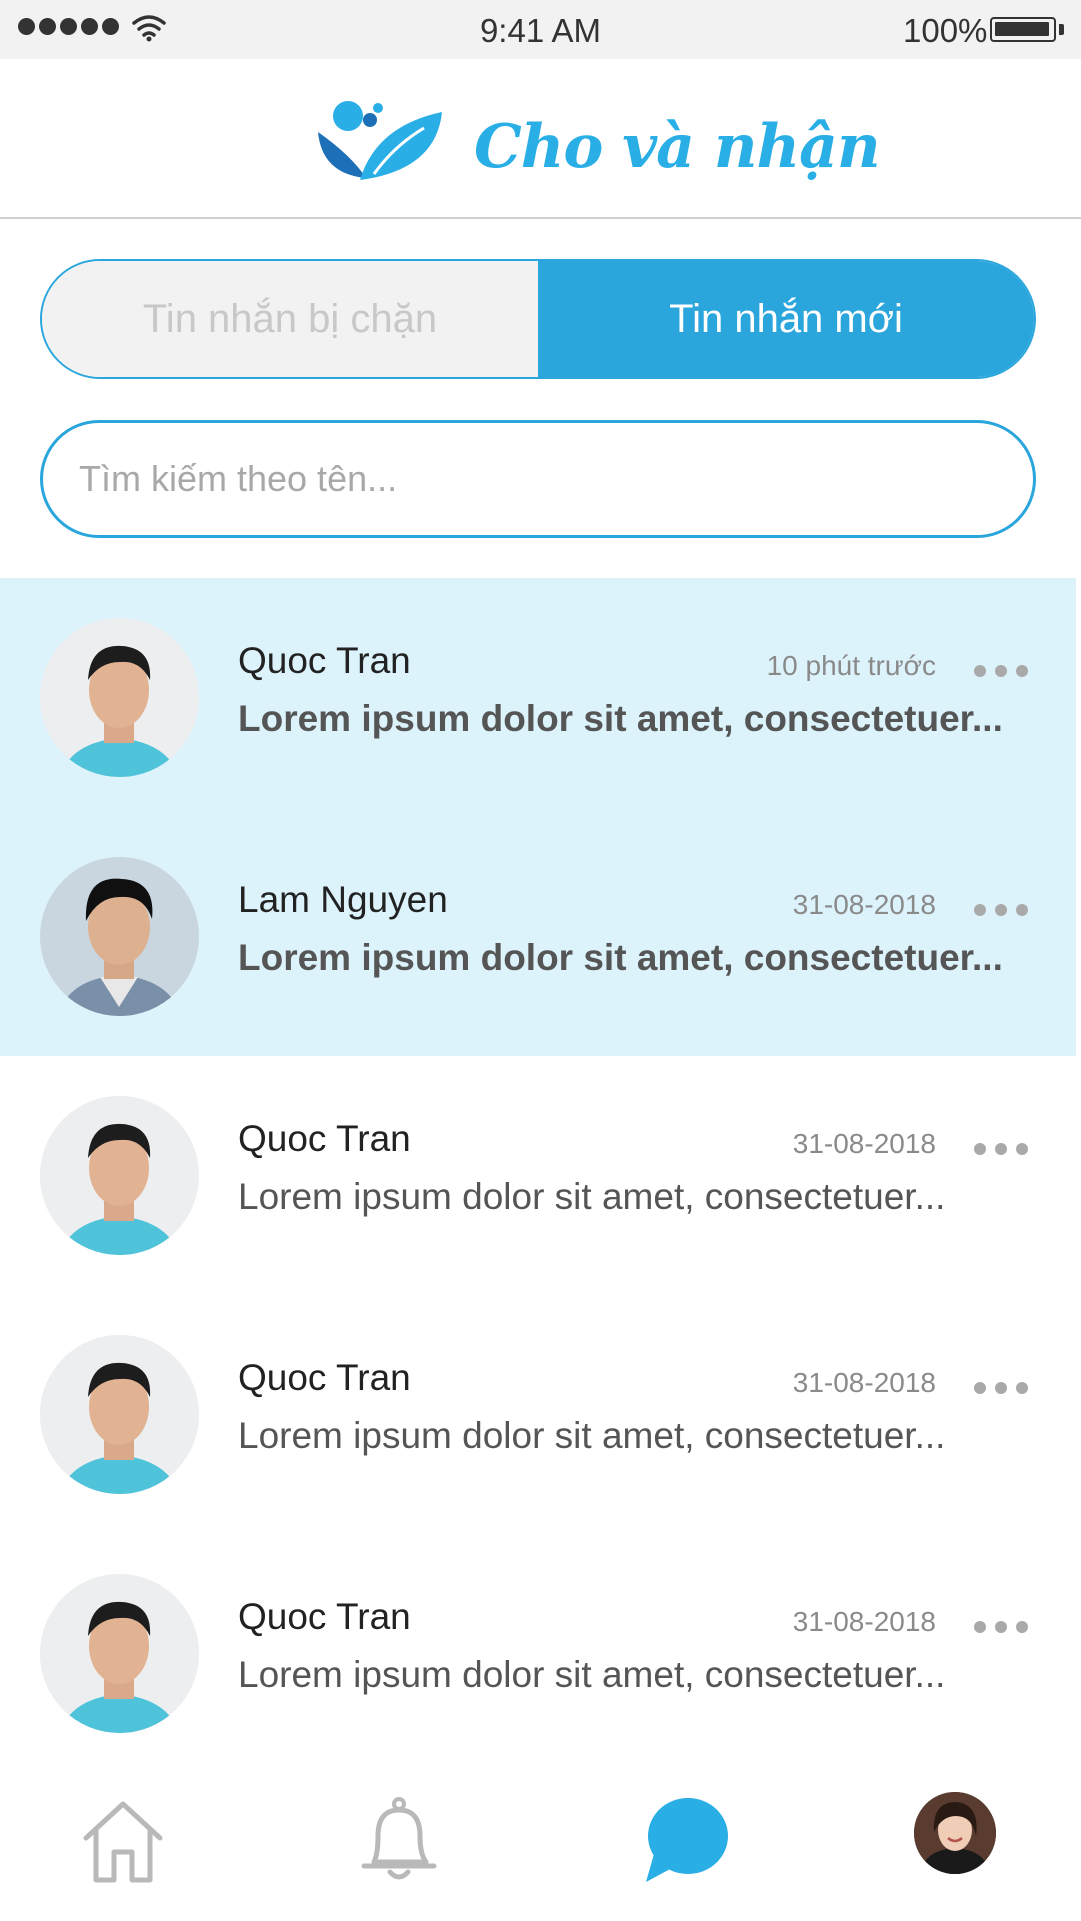  What do you see at coordinates (529, 479) in the screenshot?
I see `search-input` at bounding box center [529, 479].